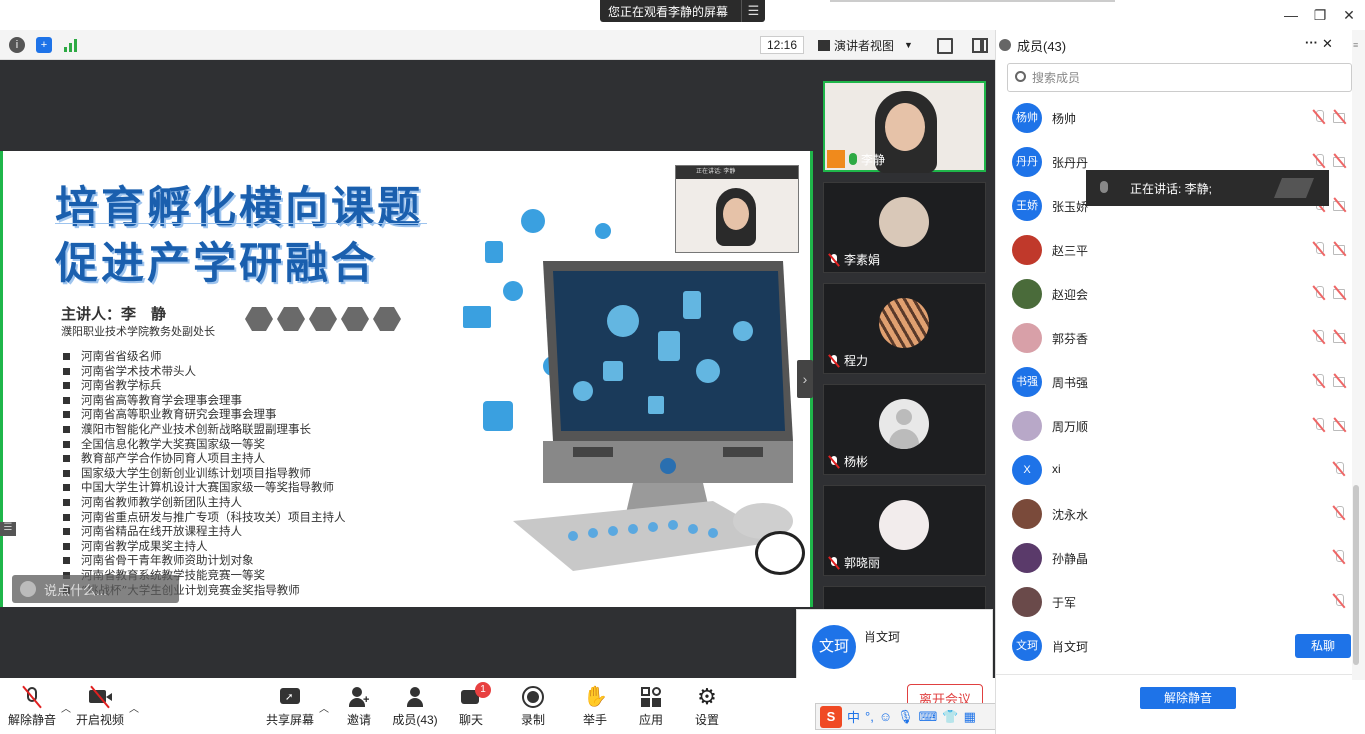  I want to click on member-row: 郭芬香, so click(1170, 338).